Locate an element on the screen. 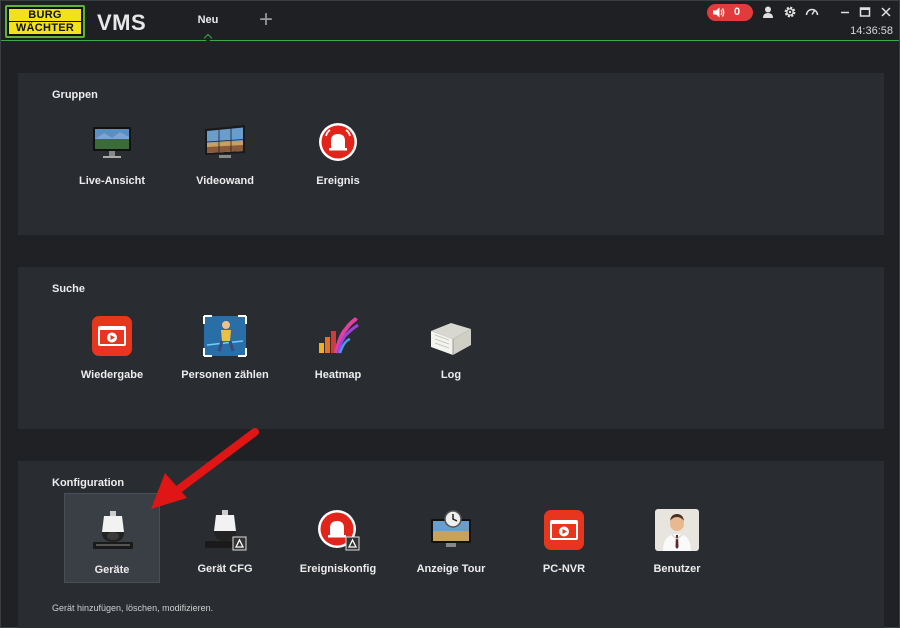 This screenshot has width=900, height=628. alarm-count: 0 is located at coordinates (737, 12).